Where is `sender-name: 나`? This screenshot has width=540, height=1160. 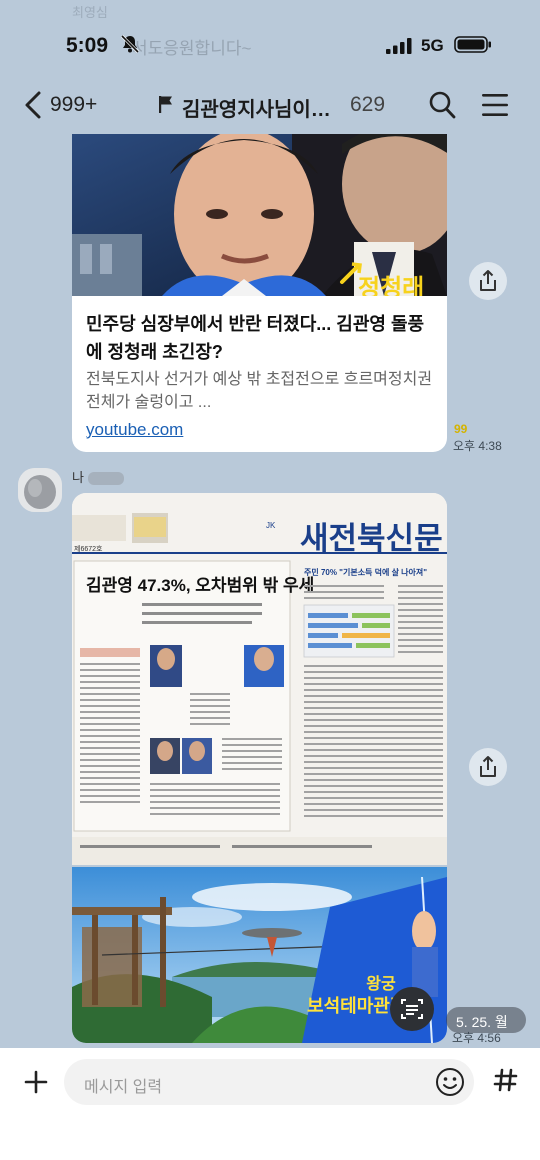
sender-name: 나 is located at coordinates (98, 476).